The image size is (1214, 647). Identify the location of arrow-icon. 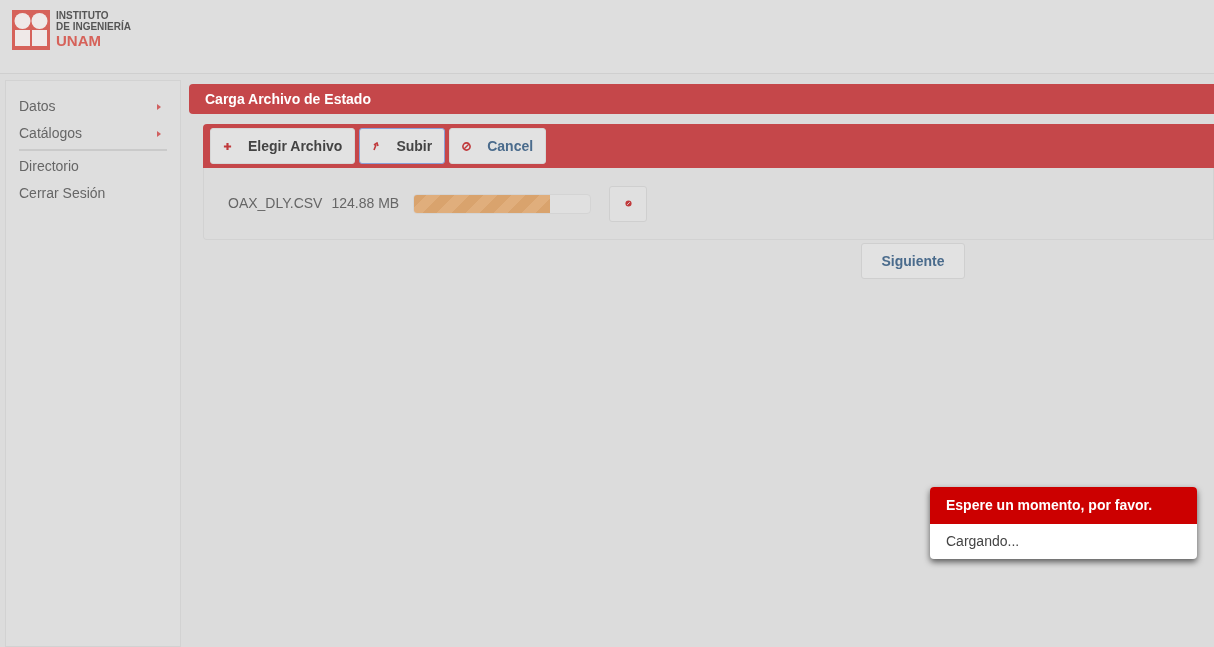
(376, 146).